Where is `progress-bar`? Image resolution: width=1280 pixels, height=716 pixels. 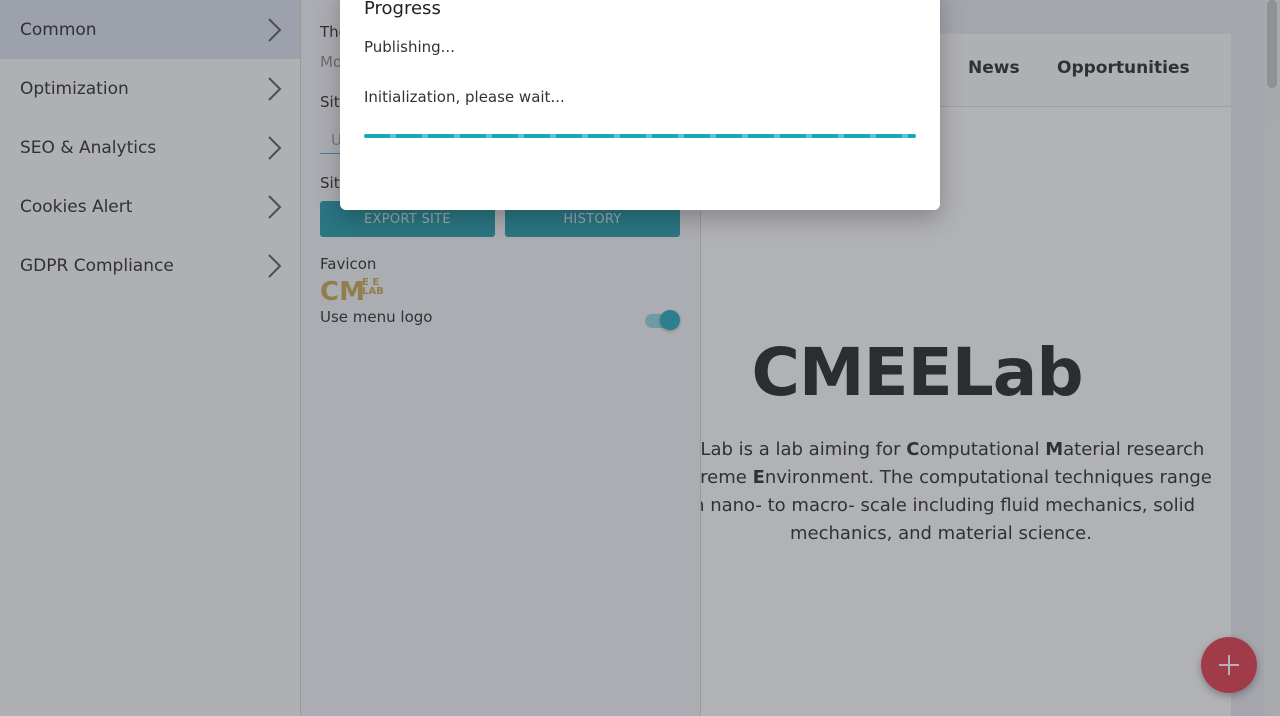
progress-bar is located at coordinates (640, 136).